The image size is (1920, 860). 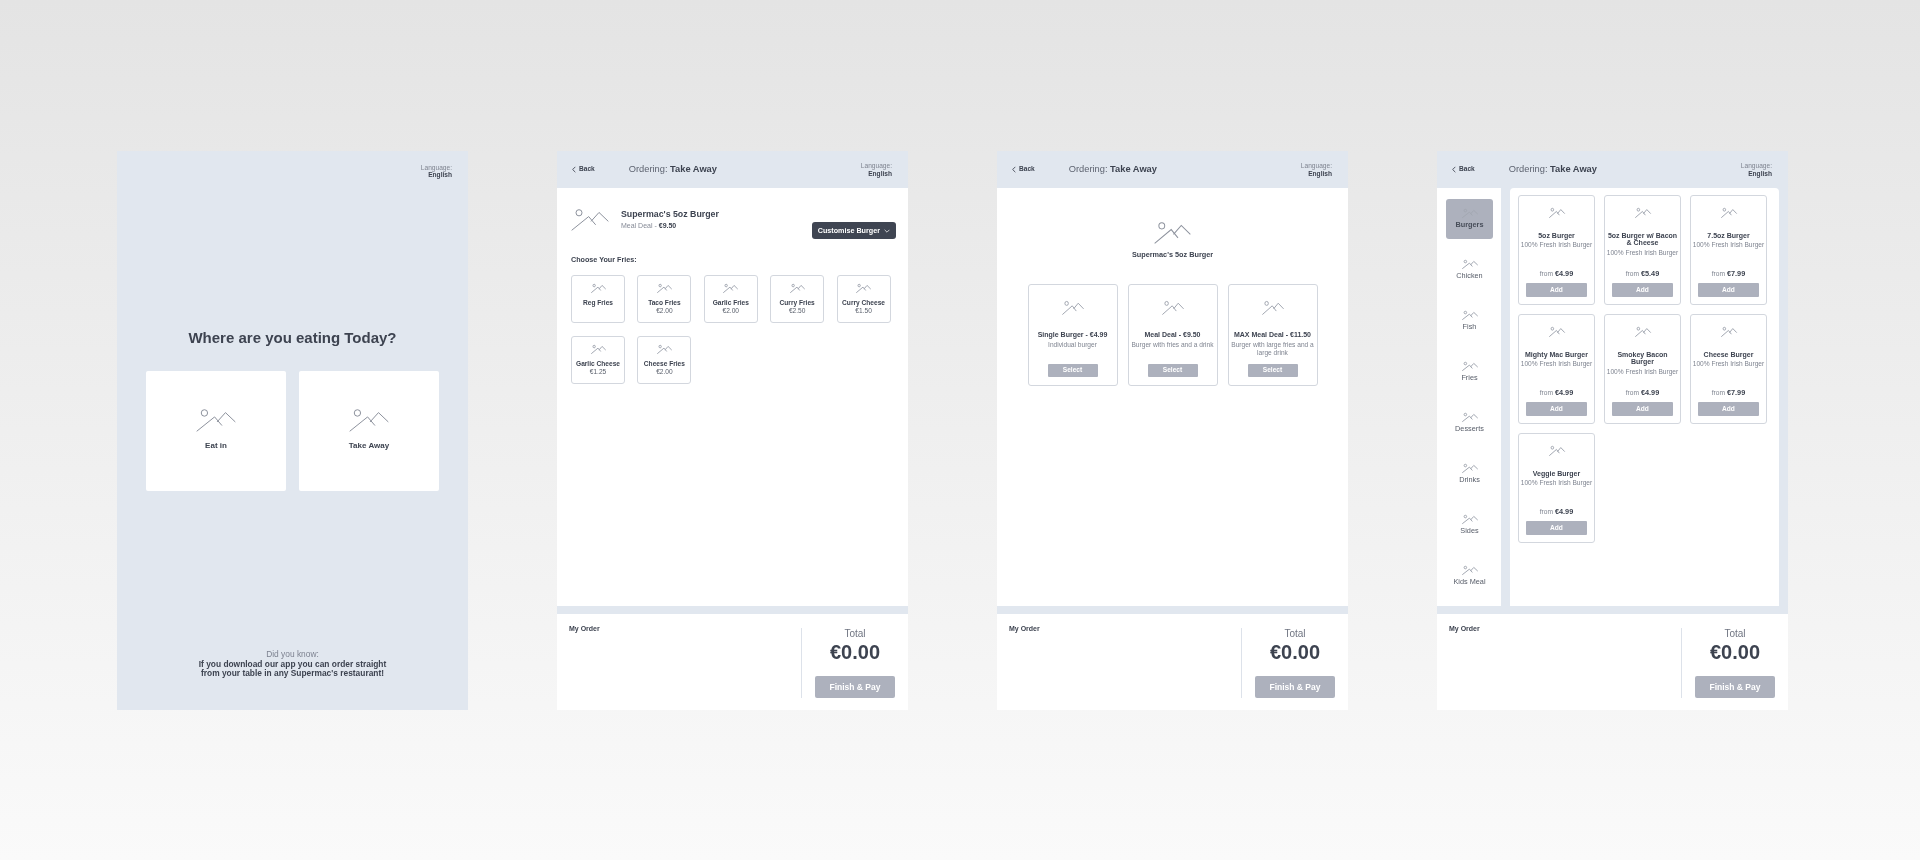 I want to click on chevron-down-icon, so click(x=887, y=230).